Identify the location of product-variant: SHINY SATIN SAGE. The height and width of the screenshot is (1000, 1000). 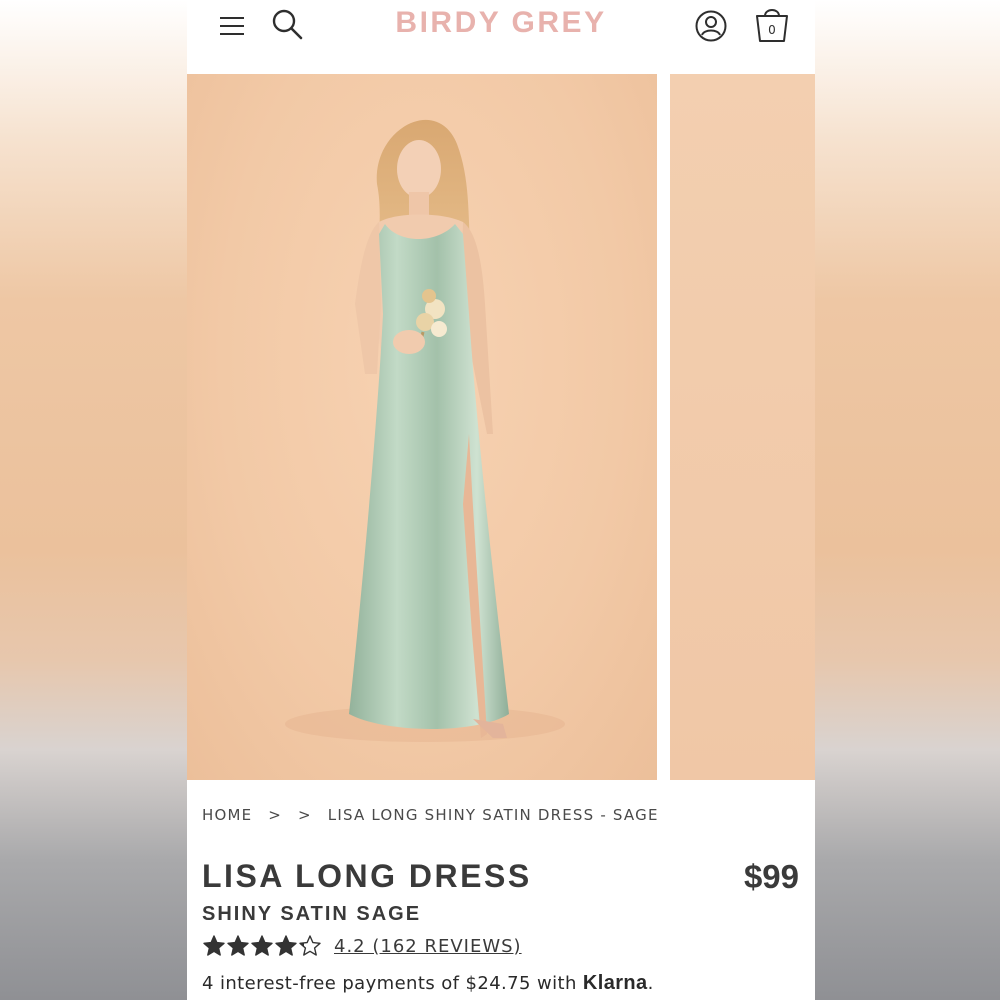
(312, 914).